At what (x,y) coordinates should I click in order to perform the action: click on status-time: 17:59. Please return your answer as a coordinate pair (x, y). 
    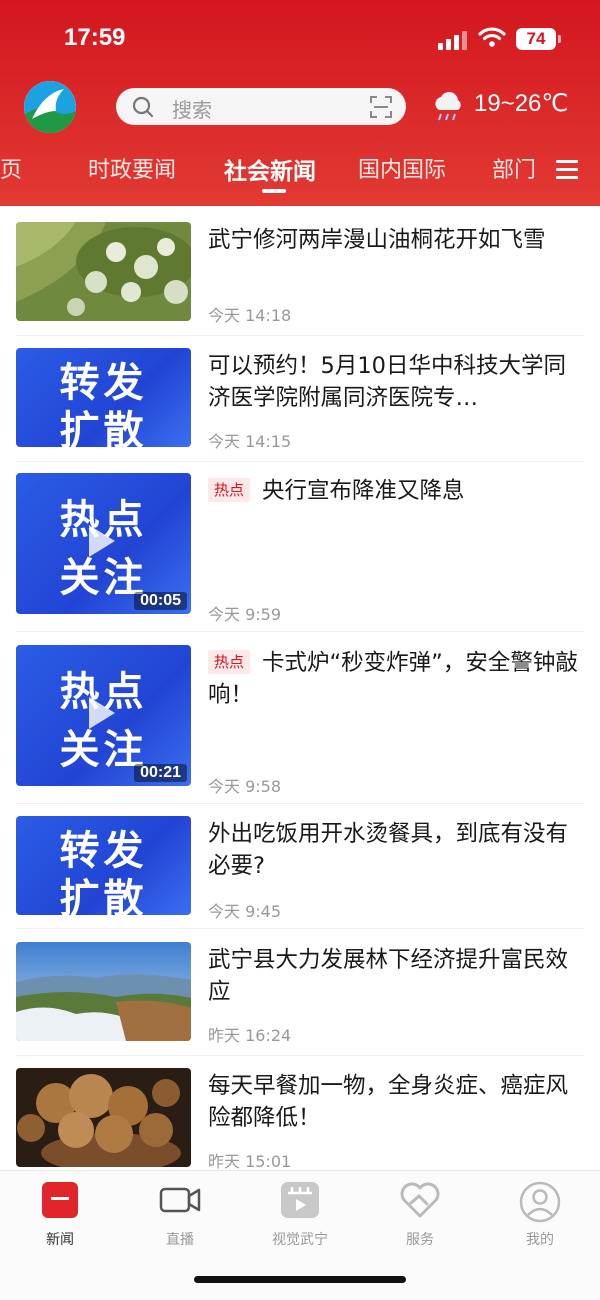
    Looking at the image, I should click on (95, 37).